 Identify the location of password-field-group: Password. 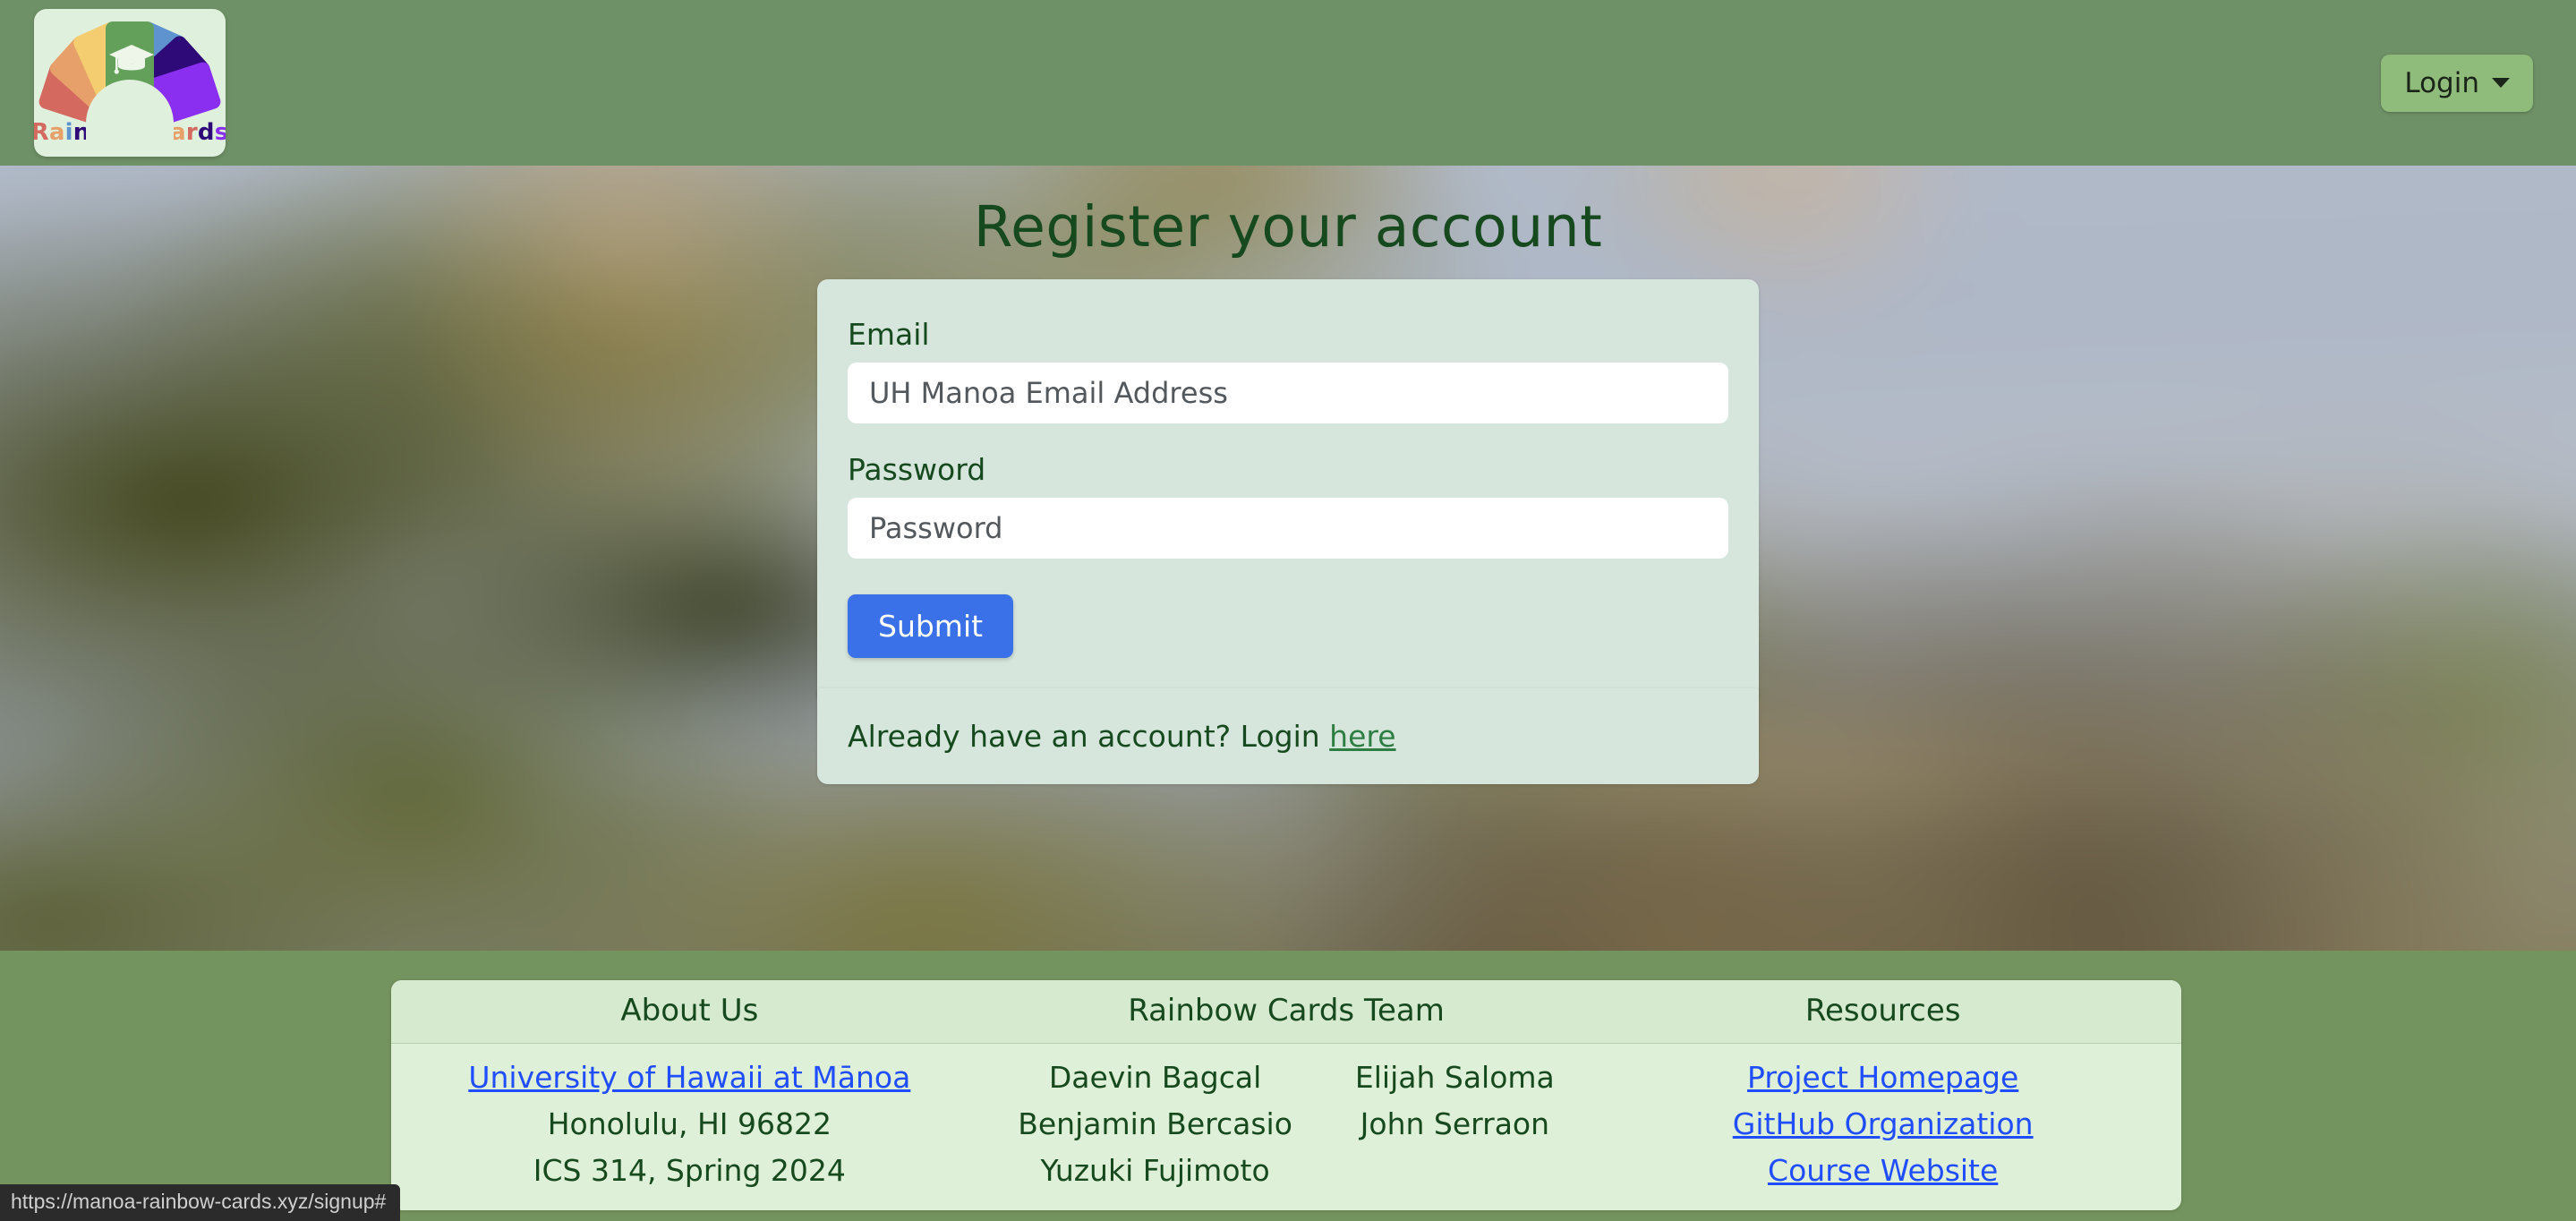
(1288, 505).